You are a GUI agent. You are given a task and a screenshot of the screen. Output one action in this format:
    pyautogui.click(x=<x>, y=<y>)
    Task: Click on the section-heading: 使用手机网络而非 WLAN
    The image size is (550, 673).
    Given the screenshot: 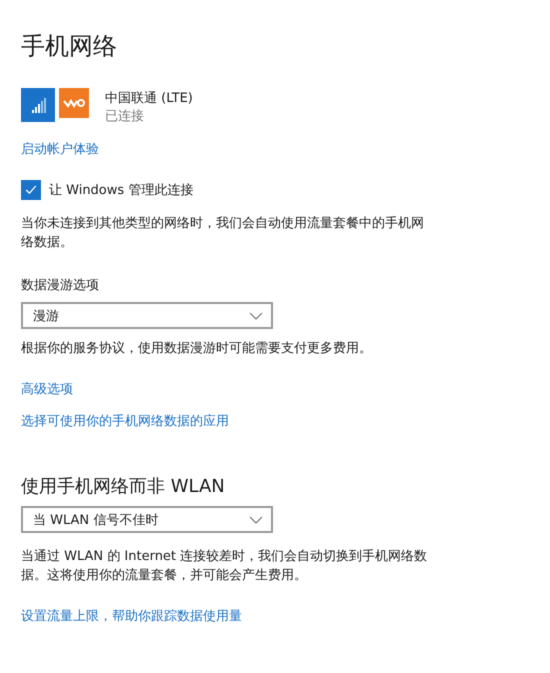 What is the action you would take?
    pyautogui.click(x=123, y=486)
    